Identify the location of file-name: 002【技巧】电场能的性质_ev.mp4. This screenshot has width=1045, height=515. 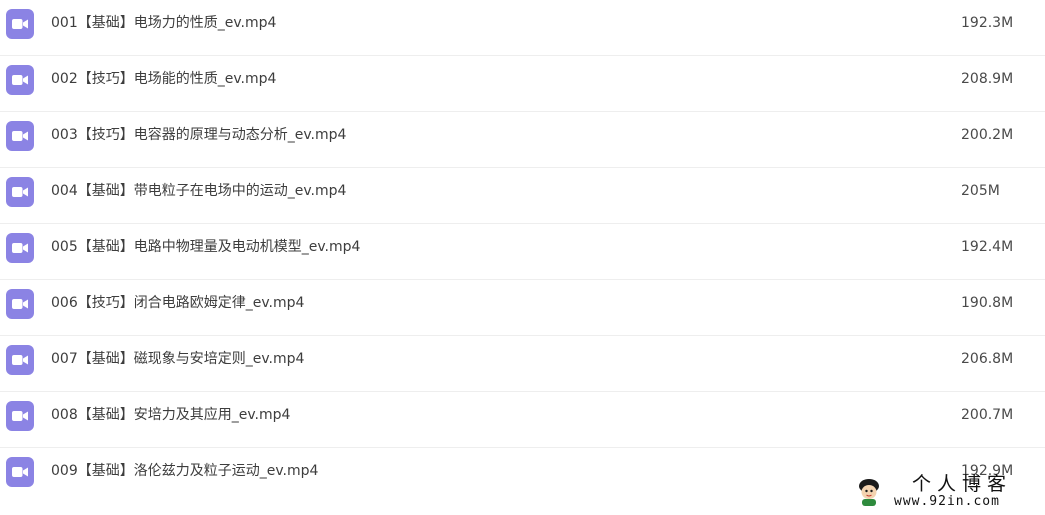
(164, 79).